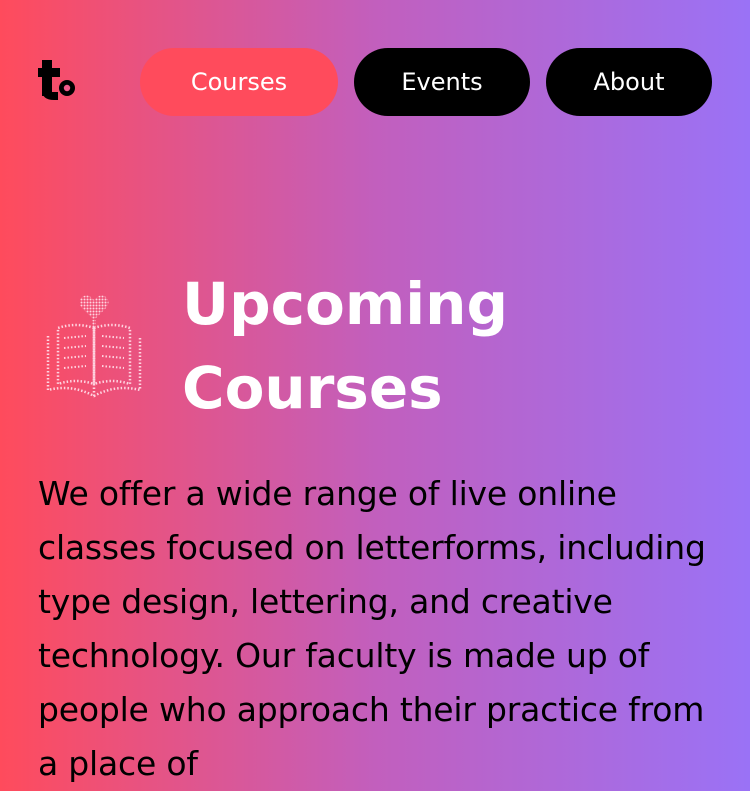  I want to click on page-title-line1: Upcoming, so click(345, 304).